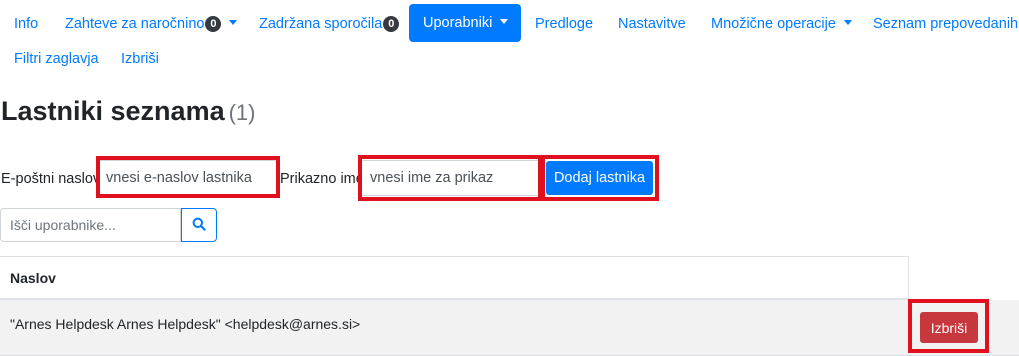  What do you see at coordinates (90, 225) in the screenshot?
I see `search-input` at bounding box center [90, 225].